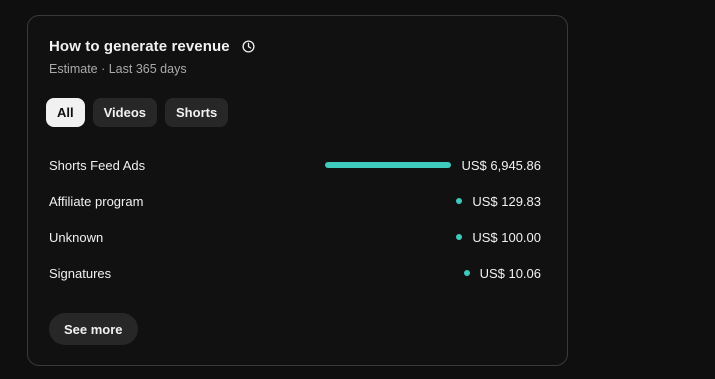 The image size is (715, 379). What do you see at coordinates (125, 112) in the screenshot?
I see `chip-videos: Videos` at bounding box center [125, 112].